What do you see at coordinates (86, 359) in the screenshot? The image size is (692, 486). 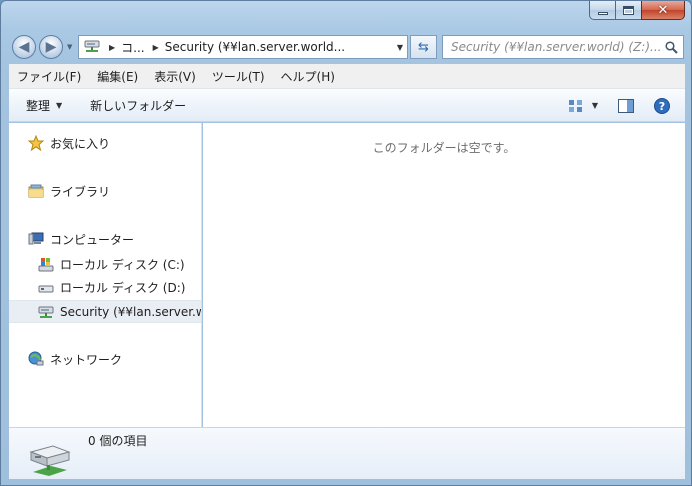 I see `nav-network-label: ネットワーク` at bounding box center [86, 359].